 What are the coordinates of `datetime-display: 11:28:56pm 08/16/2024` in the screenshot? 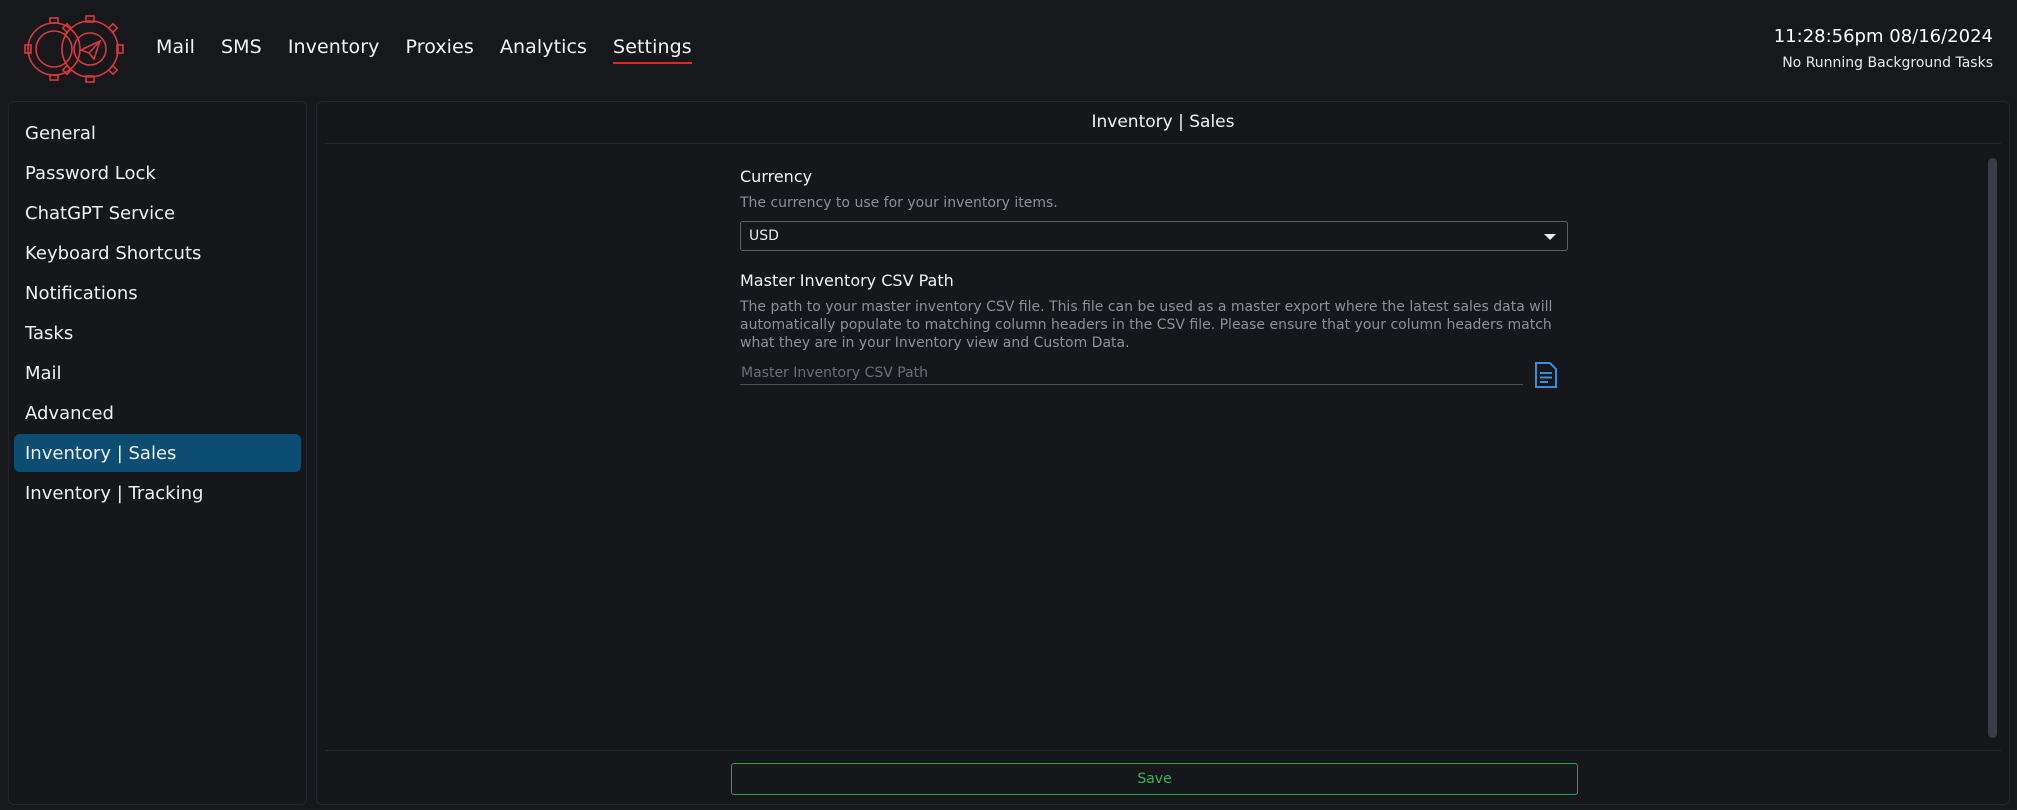 It's located at (1883, 36).